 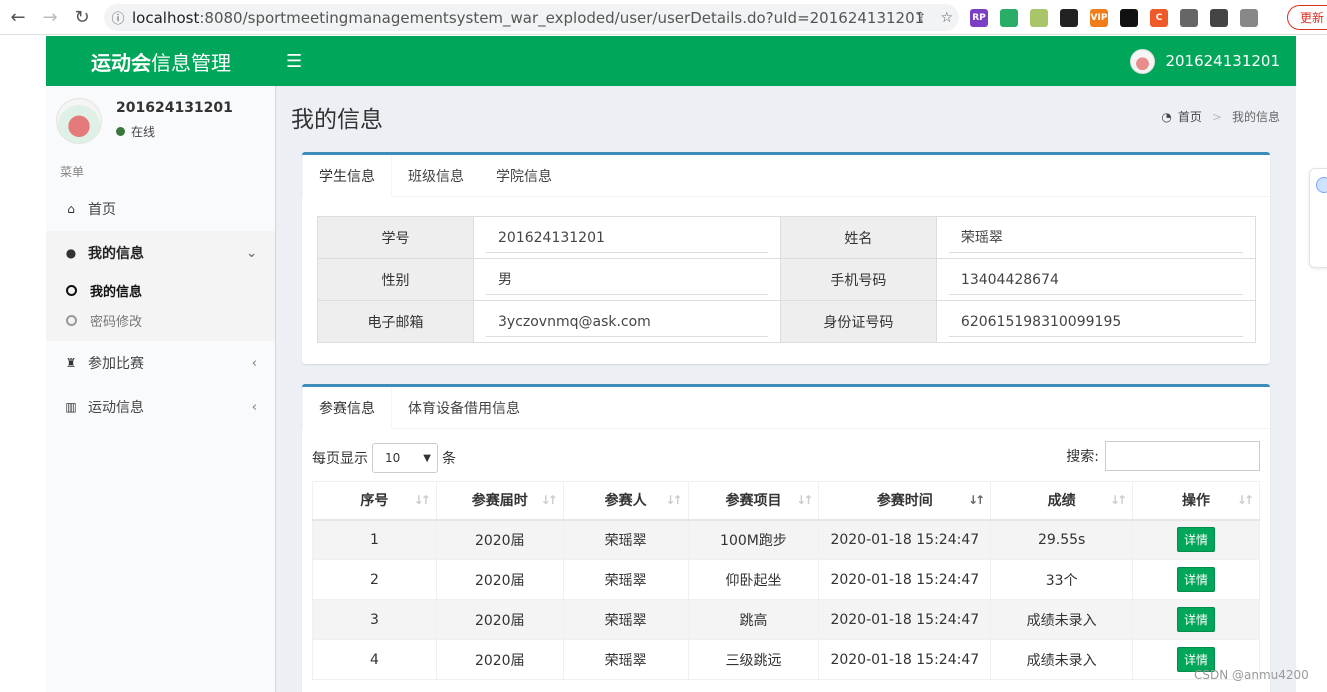 What do you see at coordinates (1190, 116) in the screenshot?
I see `breadcrumb-home: 首页` at bounding box center [1190, 116].